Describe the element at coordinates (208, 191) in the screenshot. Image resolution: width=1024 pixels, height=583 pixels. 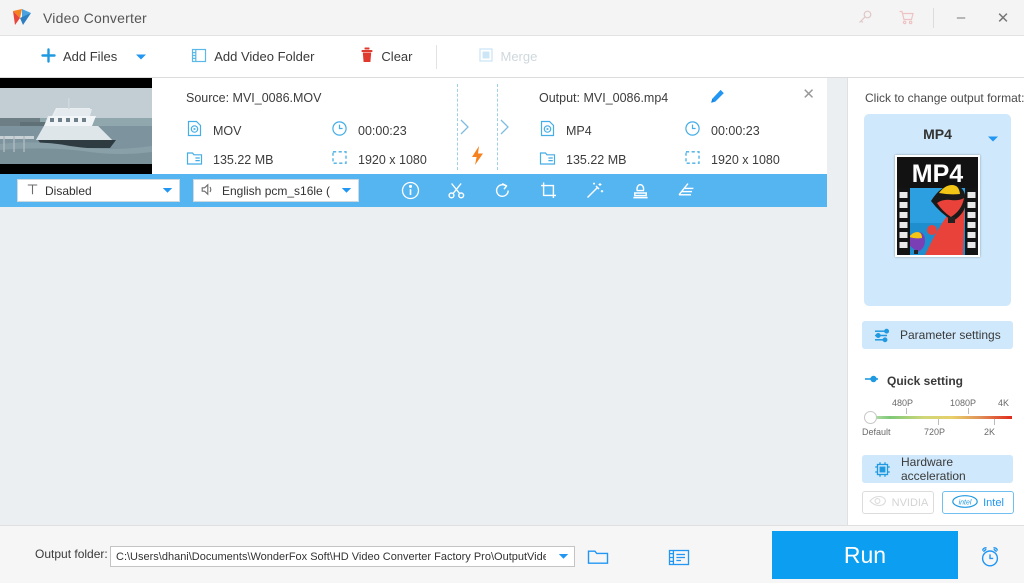
I see `speaker-icon` at that location.